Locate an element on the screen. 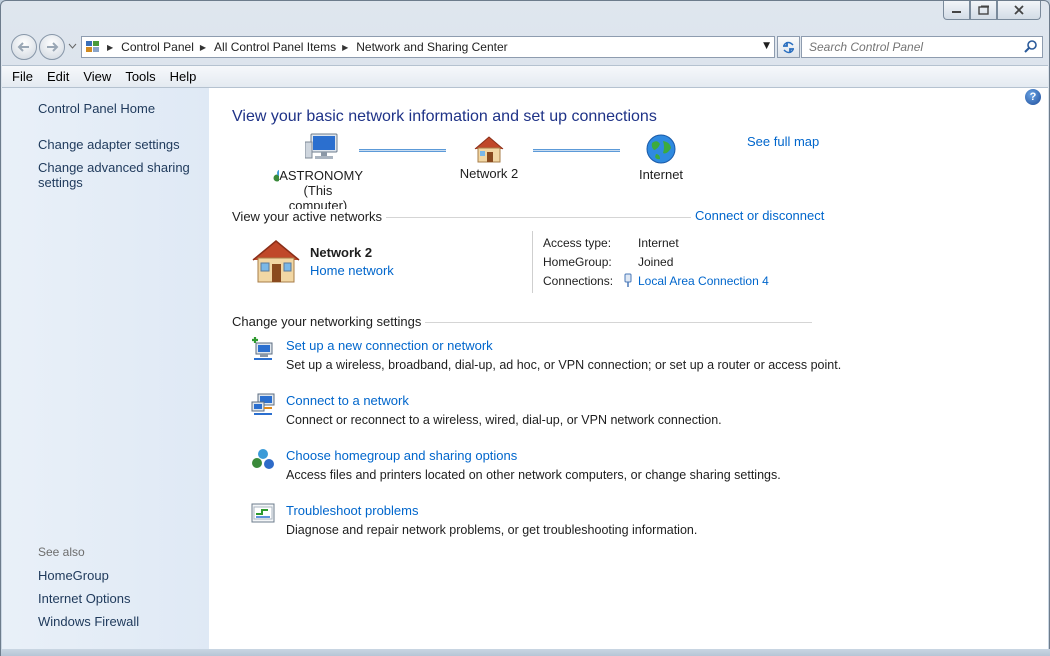 Image resolution: width=1050 pixels, height=656 pixels. homegroup-icon is located at coordinates (263, 459).